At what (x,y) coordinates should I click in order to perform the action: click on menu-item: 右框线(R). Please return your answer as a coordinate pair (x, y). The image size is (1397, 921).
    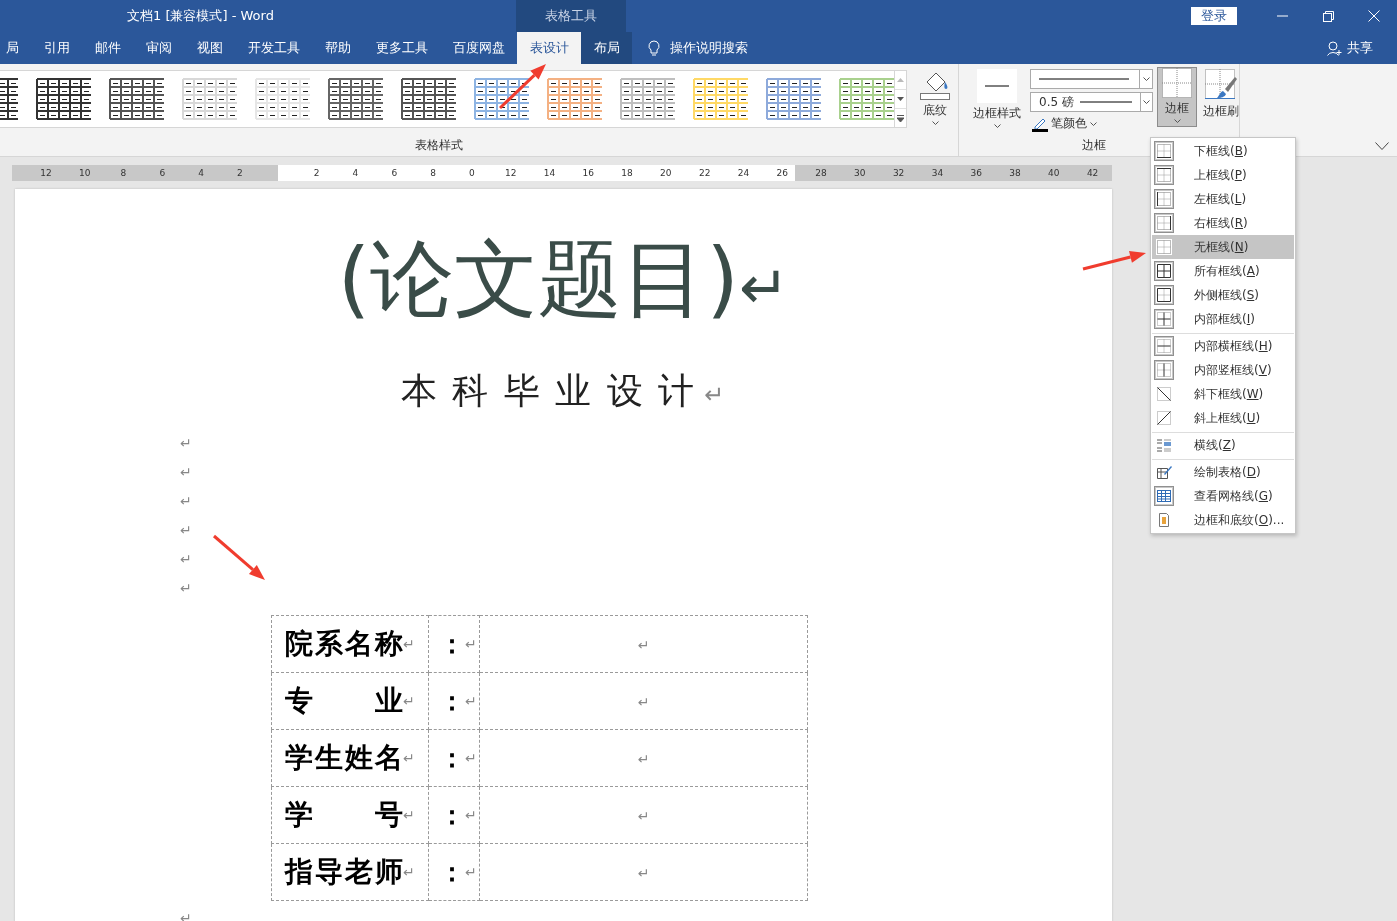
    Looking at the image, I should click on (1223, 223).